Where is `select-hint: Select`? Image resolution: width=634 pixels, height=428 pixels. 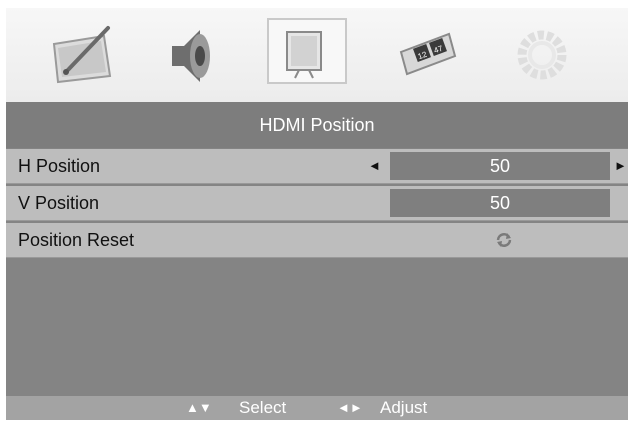
select-hint: Select is located at coordinates (263, 407).